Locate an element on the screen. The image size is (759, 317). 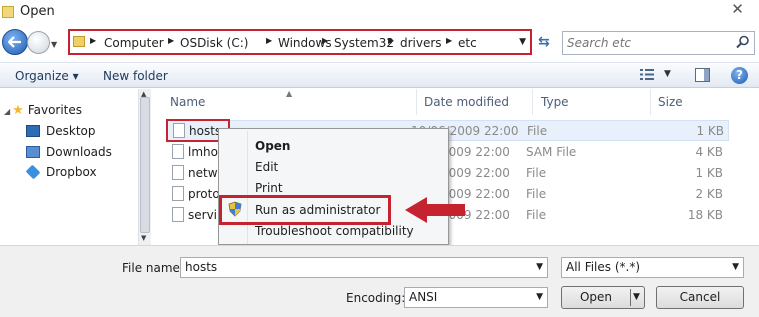
menu-item-open: Open is located at coordinates (272, 146).